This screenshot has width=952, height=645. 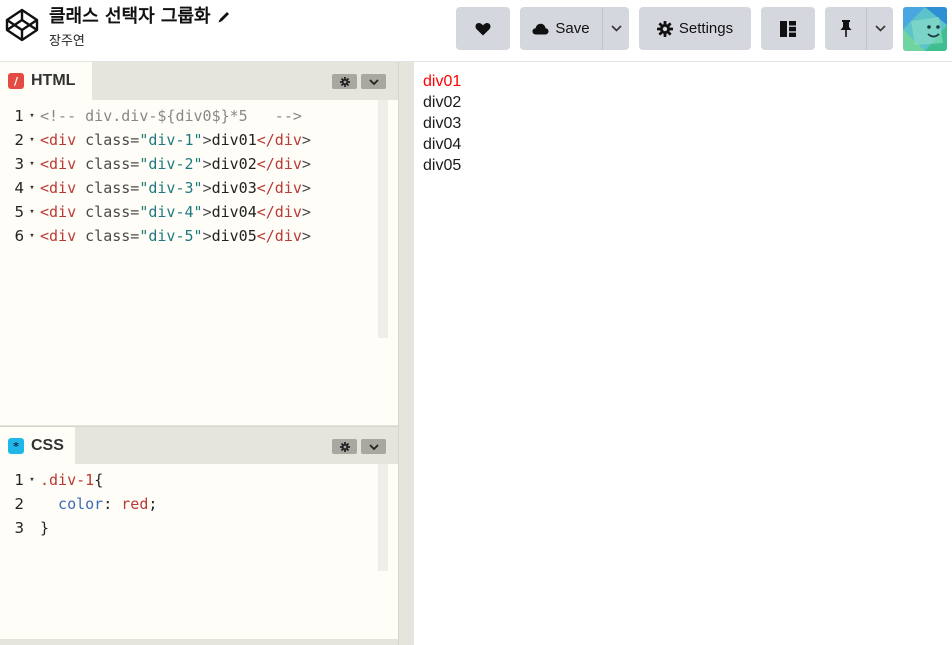 I want to click on code-token: color, so click(x=72, y=504).